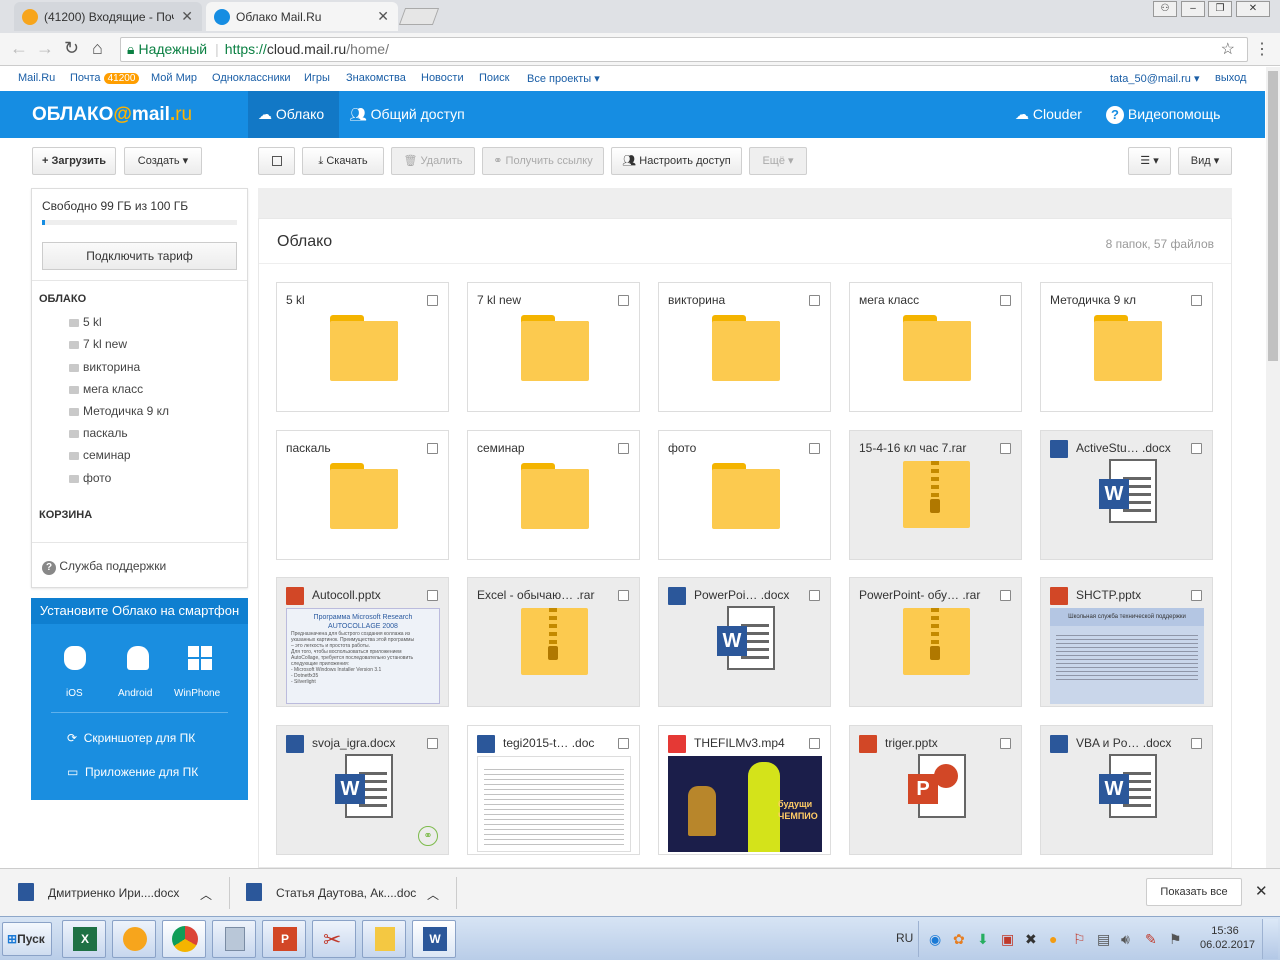  I want to click on tab-cloud: Облако Mail.Ru ✕, so click(302, 16).